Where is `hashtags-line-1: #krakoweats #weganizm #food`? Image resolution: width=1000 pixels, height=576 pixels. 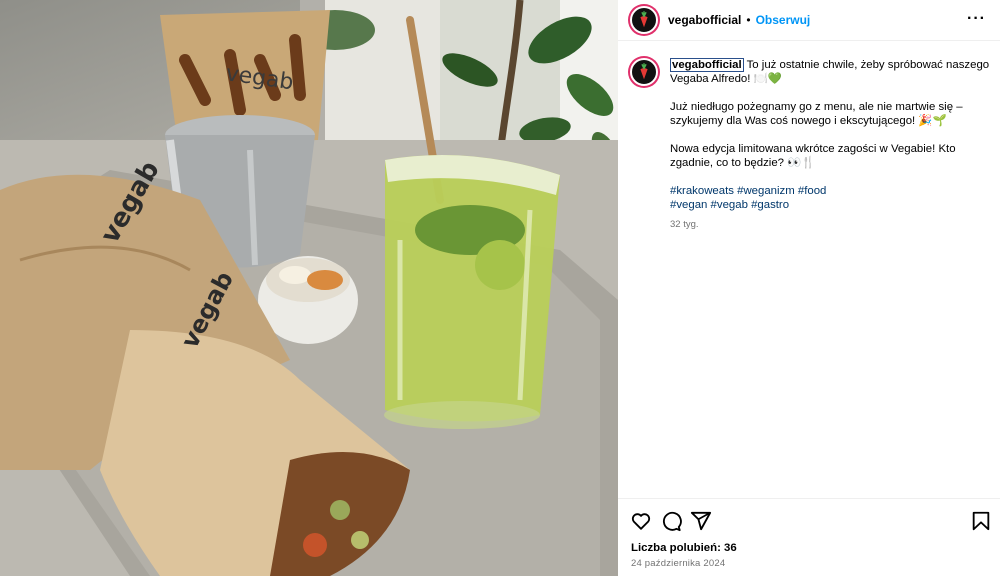
hashtags-line-1: #krakoweats #weganizm #food is located at coordinates (830, 191).